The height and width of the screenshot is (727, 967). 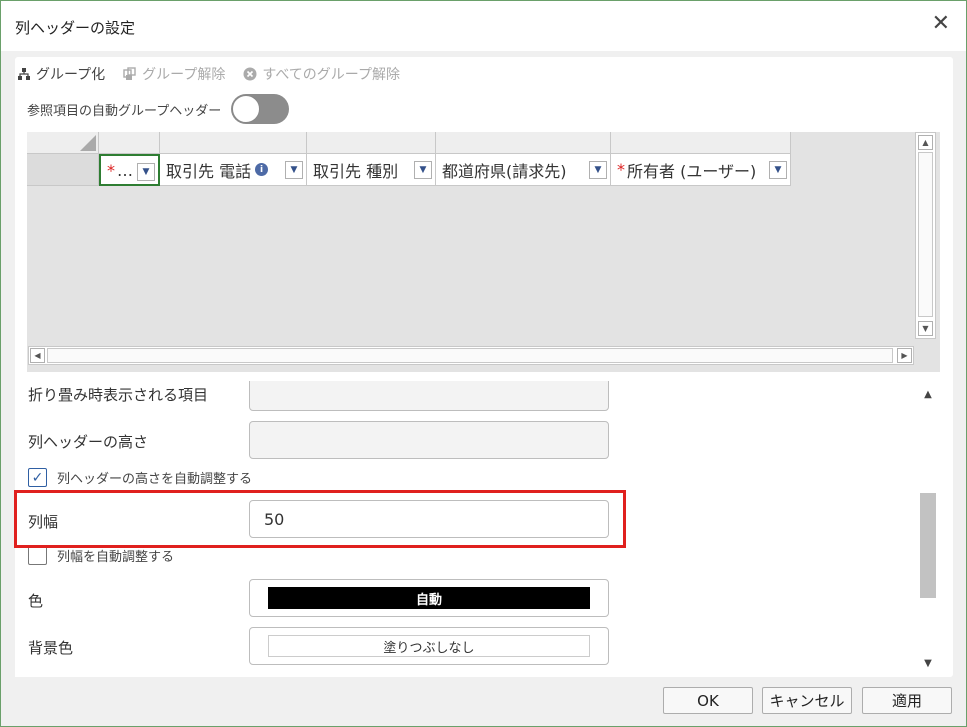 I want to click on scroll-right-icon: ▶, so click(x=904, y=355).